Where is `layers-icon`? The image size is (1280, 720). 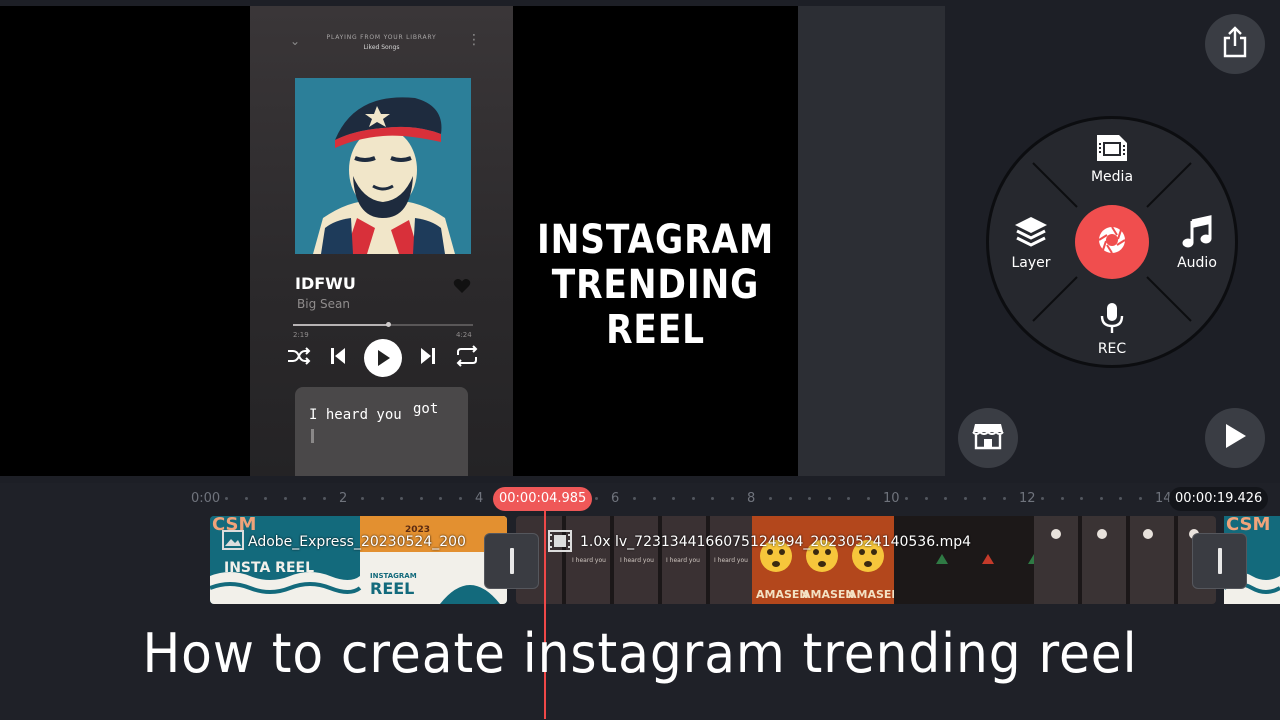 layers-icon is located at coordinates (1031, 235).